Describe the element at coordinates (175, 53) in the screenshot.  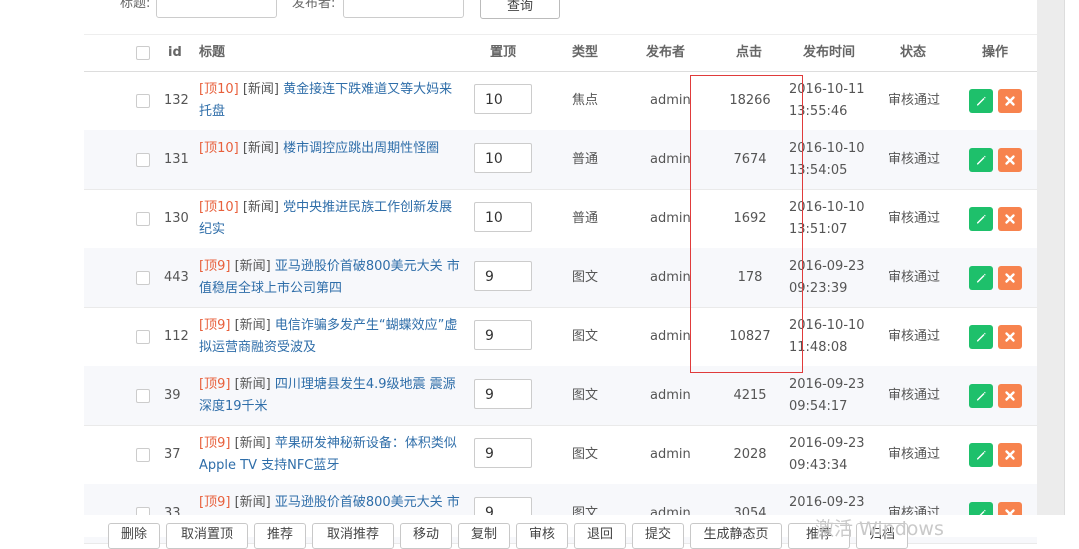
I see `col-id: id` at that location.